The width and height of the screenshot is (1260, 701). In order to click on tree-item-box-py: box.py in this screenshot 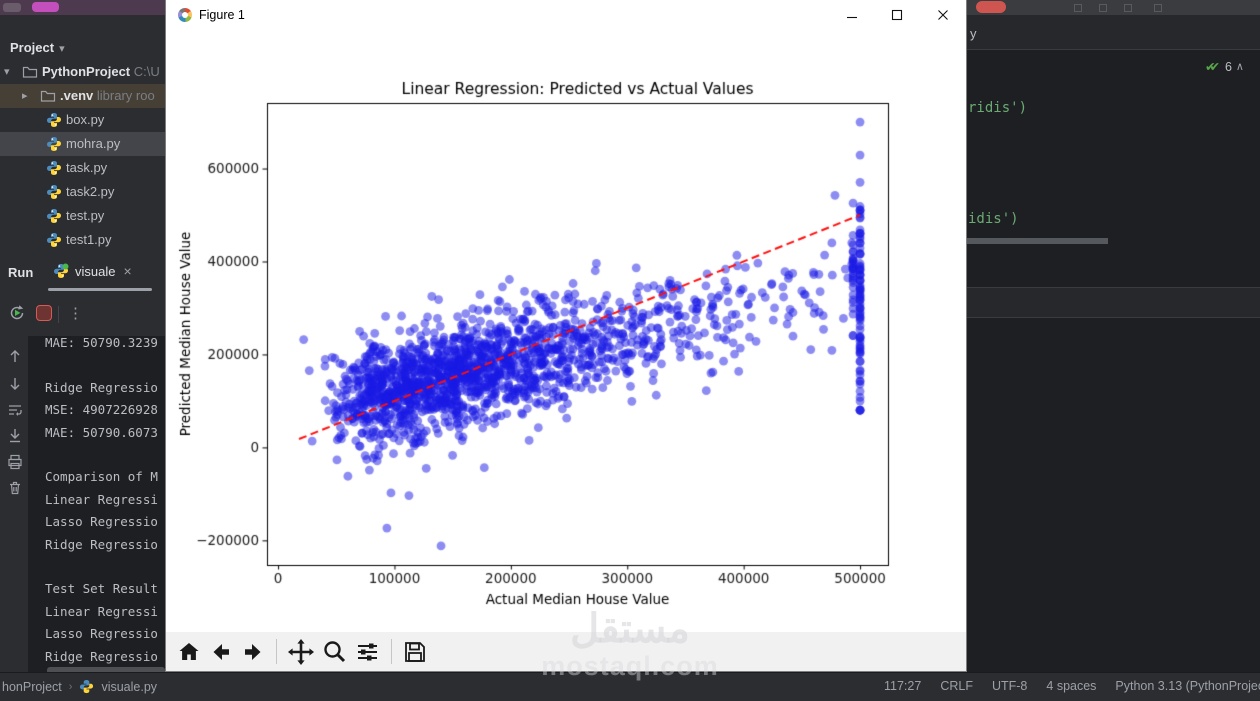, I will do `click(83, 120)`.